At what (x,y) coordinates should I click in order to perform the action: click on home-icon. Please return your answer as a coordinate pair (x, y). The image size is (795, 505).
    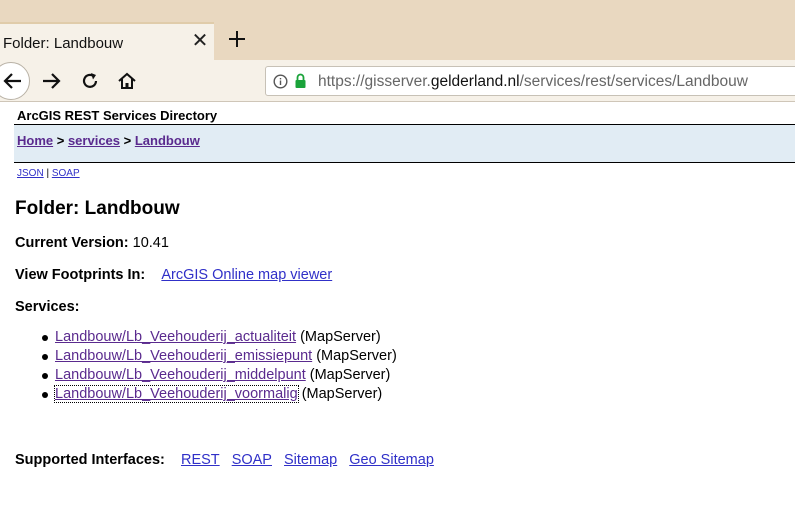
    Looking at the image, I should click on (127, 81).